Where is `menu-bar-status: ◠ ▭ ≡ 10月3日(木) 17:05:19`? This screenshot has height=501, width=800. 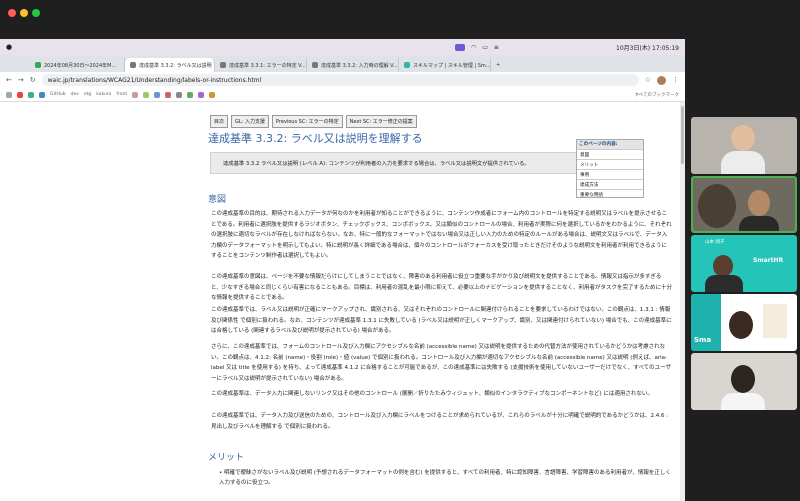
menu-bar-status: ◠ ▭ ≡ 10月3日(木) 17:05:19 is located at coordinates (570, 47).